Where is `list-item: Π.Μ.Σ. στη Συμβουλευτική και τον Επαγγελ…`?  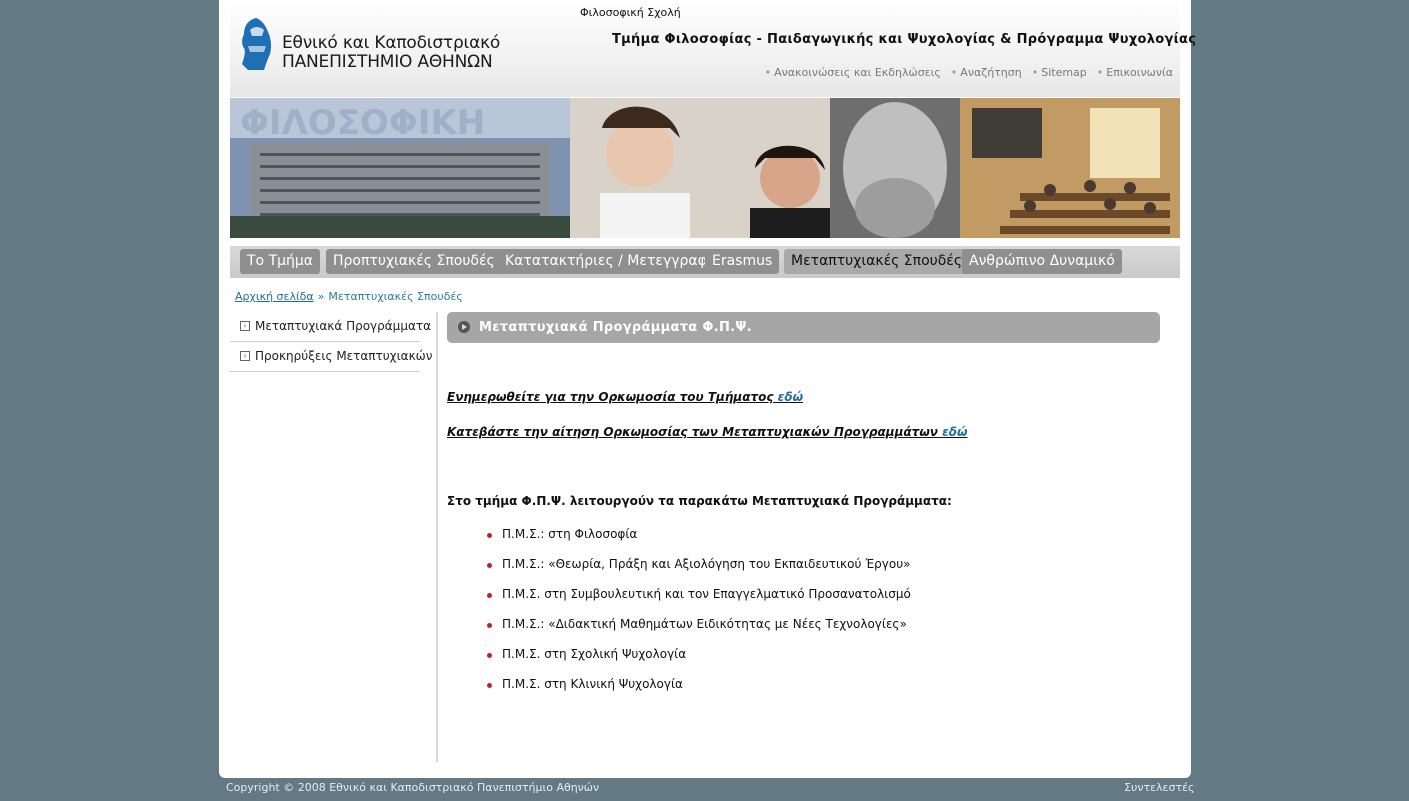 list-item: Π.Μ.Σ. στη Συμβουλευτική και τον Επαγγελ… is located at coordinates (699, 602).